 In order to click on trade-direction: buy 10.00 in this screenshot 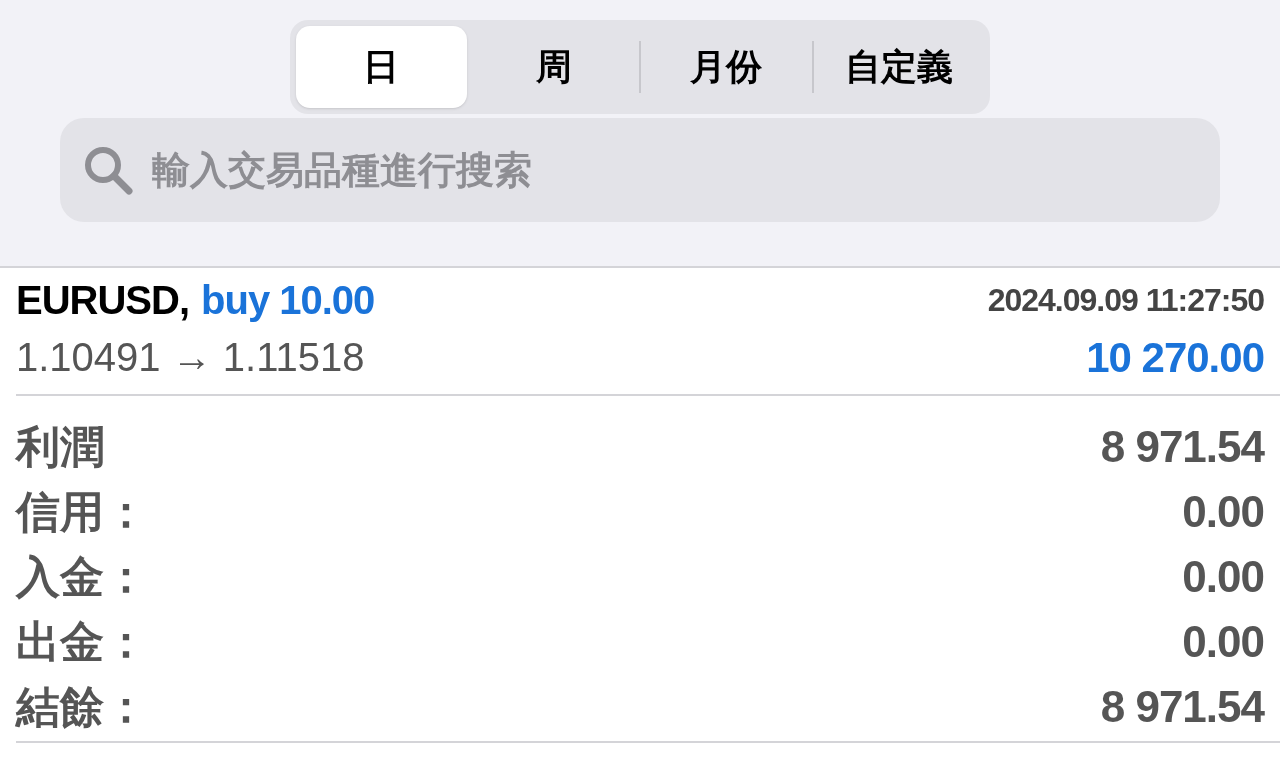, I will do `click(288, 300)`.